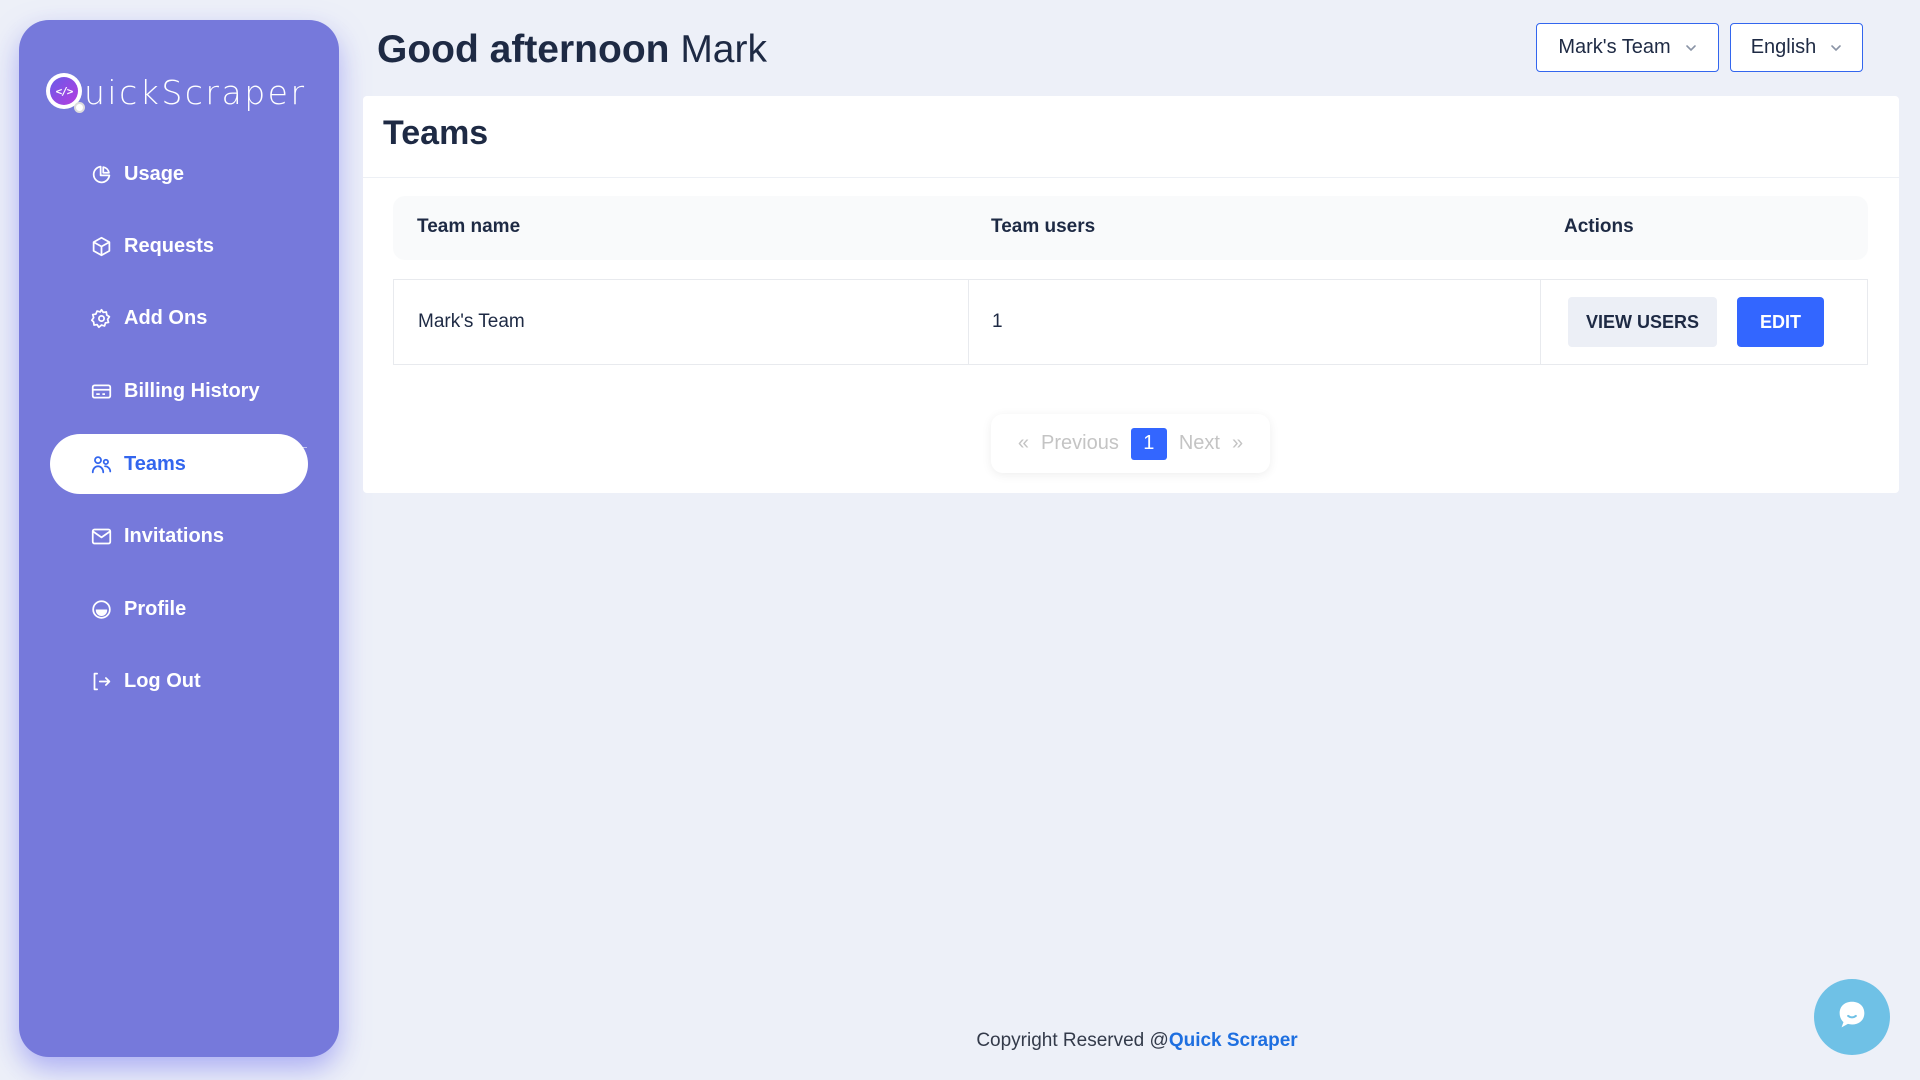 Image resolution: width=1920 pixels, height=1080 pixels. What do you see at coordinates (169, 245) in the screenshot?
I see `sidebar-item-label: Requests` at bounding box center [169, 245].